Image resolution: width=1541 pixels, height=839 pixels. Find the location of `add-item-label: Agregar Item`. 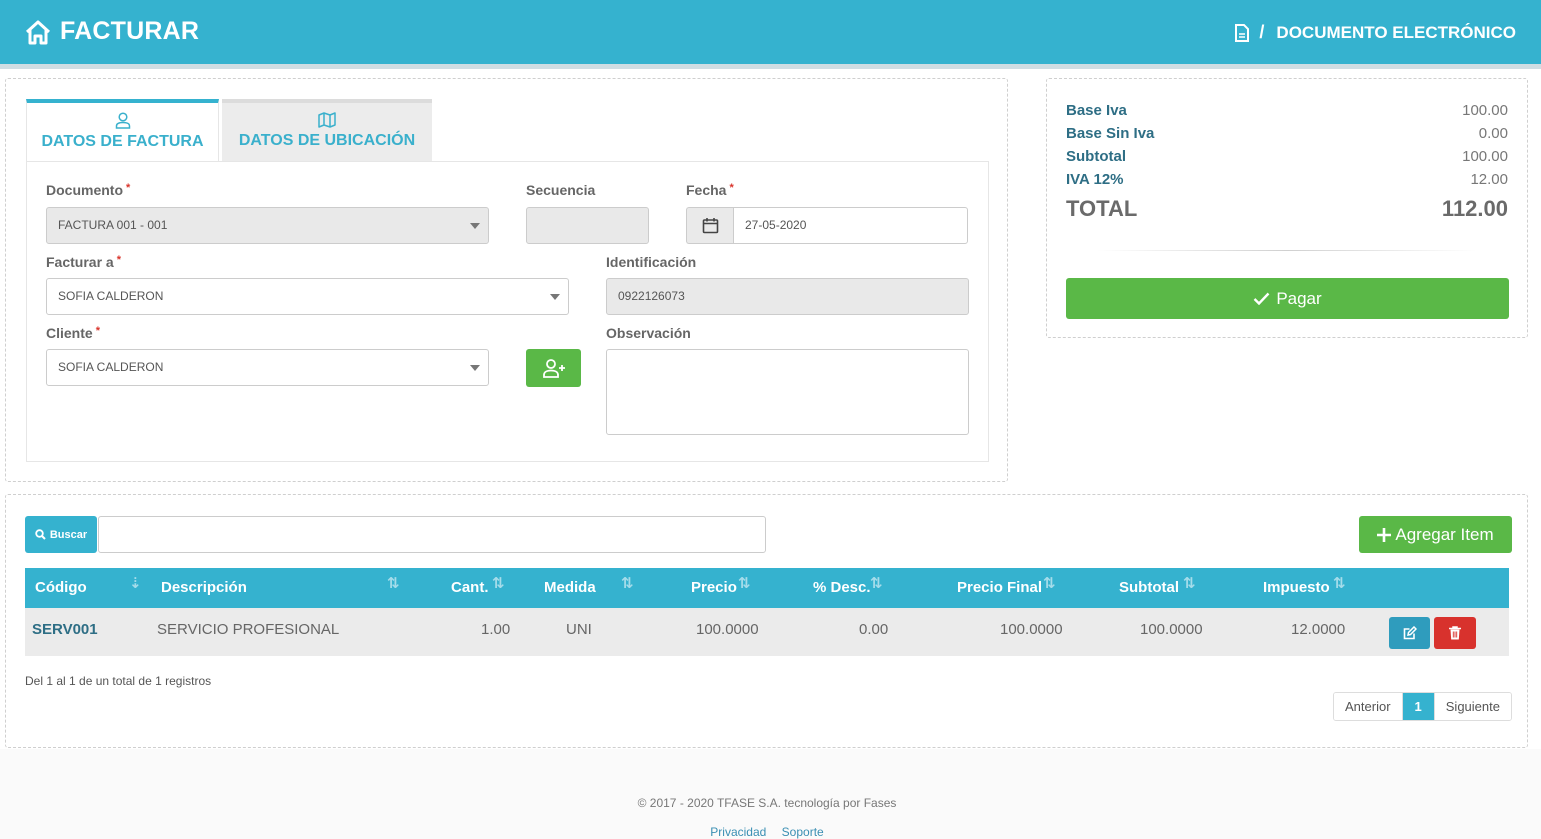

add-item-label: Agregar Item is located at coordinates (1444, 534).